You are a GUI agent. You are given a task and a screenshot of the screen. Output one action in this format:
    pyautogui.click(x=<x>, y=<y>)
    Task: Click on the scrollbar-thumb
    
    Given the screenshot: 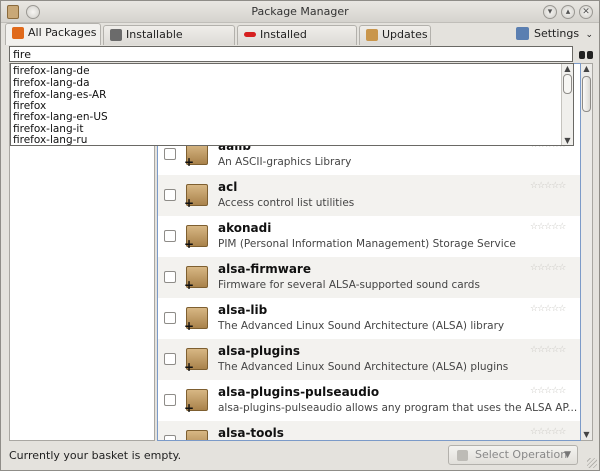 What is the action you would take?
    pyautogui.click(x=586, y=94)
    